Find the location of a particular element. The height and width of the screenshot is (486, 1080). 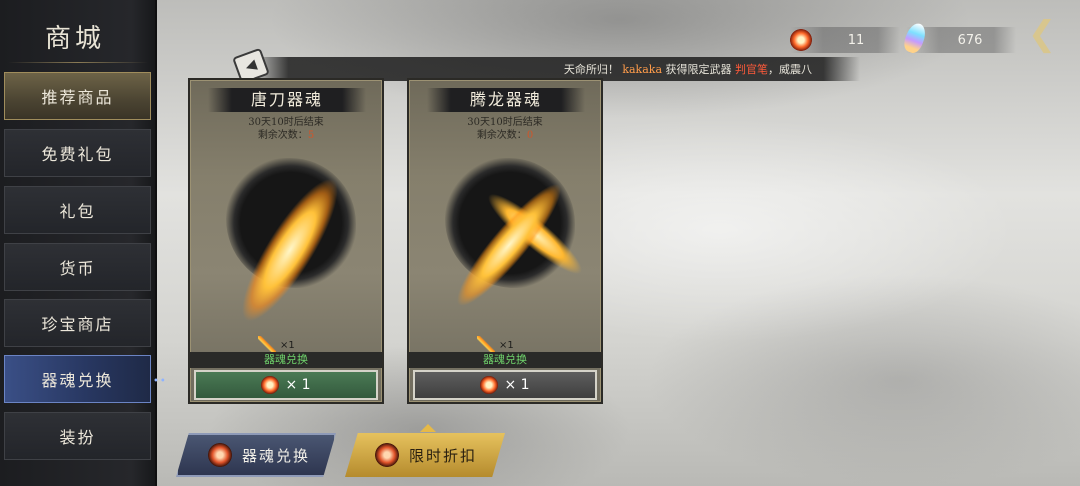

title-divider is located at coordinates (78, 62).